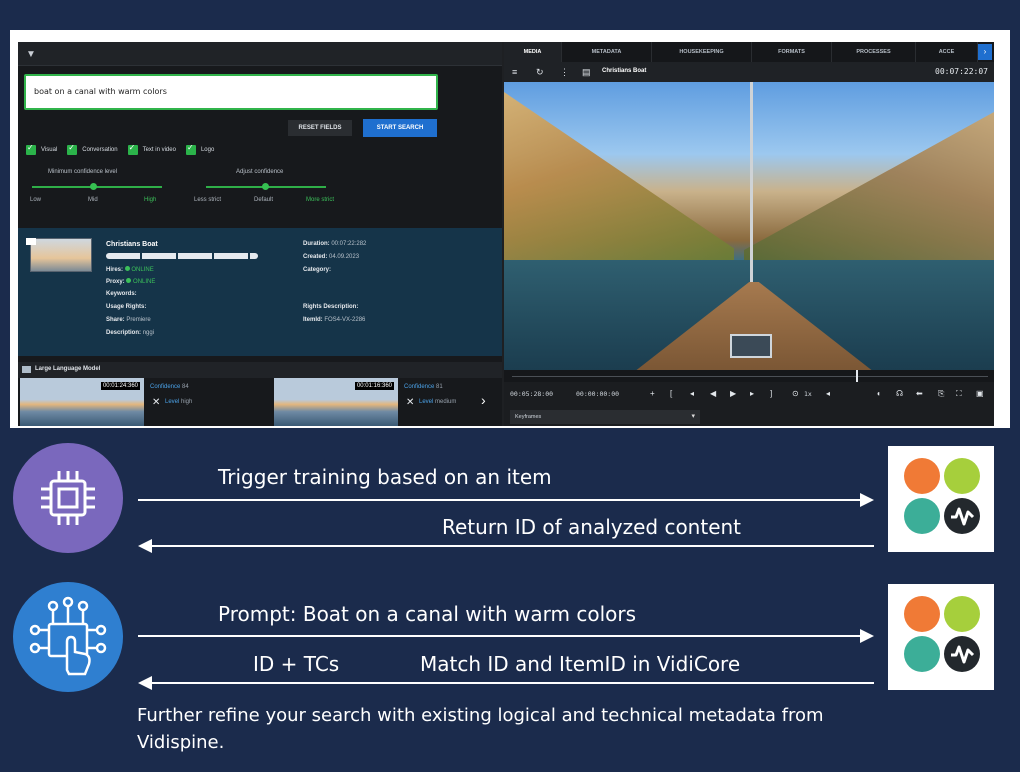 The height and width of the screenshot is (772, 1020). Describe the element at coordinates (947, 52) in the screenshot. I see `tab-access: ACCE` at that location.